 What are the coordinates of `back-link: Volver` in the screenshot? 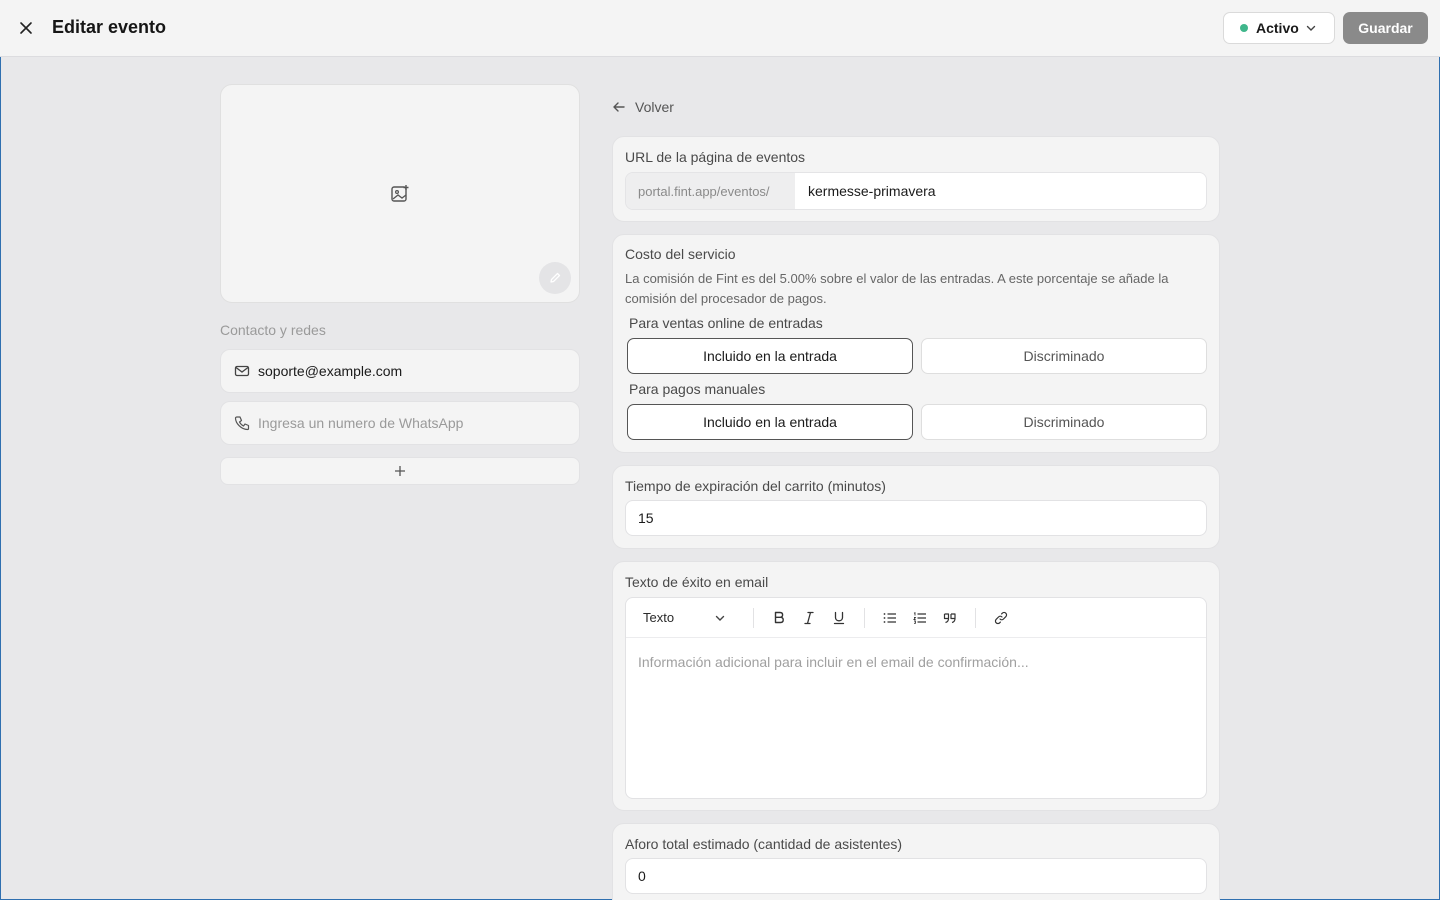 It's located at (643, 107).